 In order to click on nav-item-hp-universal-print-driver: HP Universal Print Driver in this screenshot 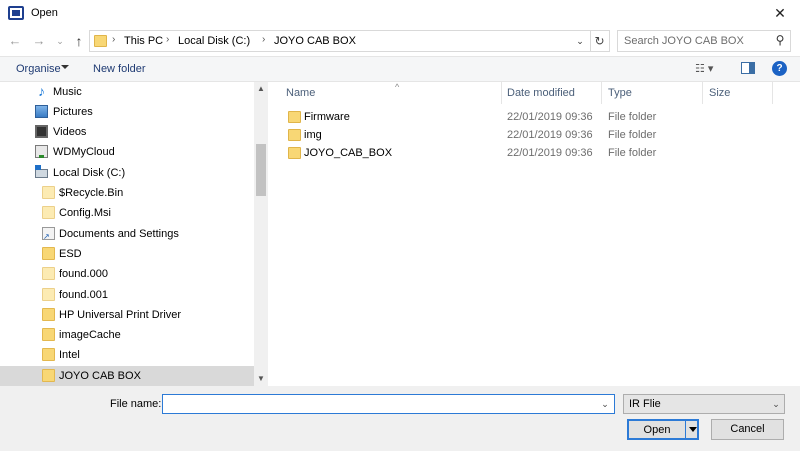, I will do `click(127, 315)`.